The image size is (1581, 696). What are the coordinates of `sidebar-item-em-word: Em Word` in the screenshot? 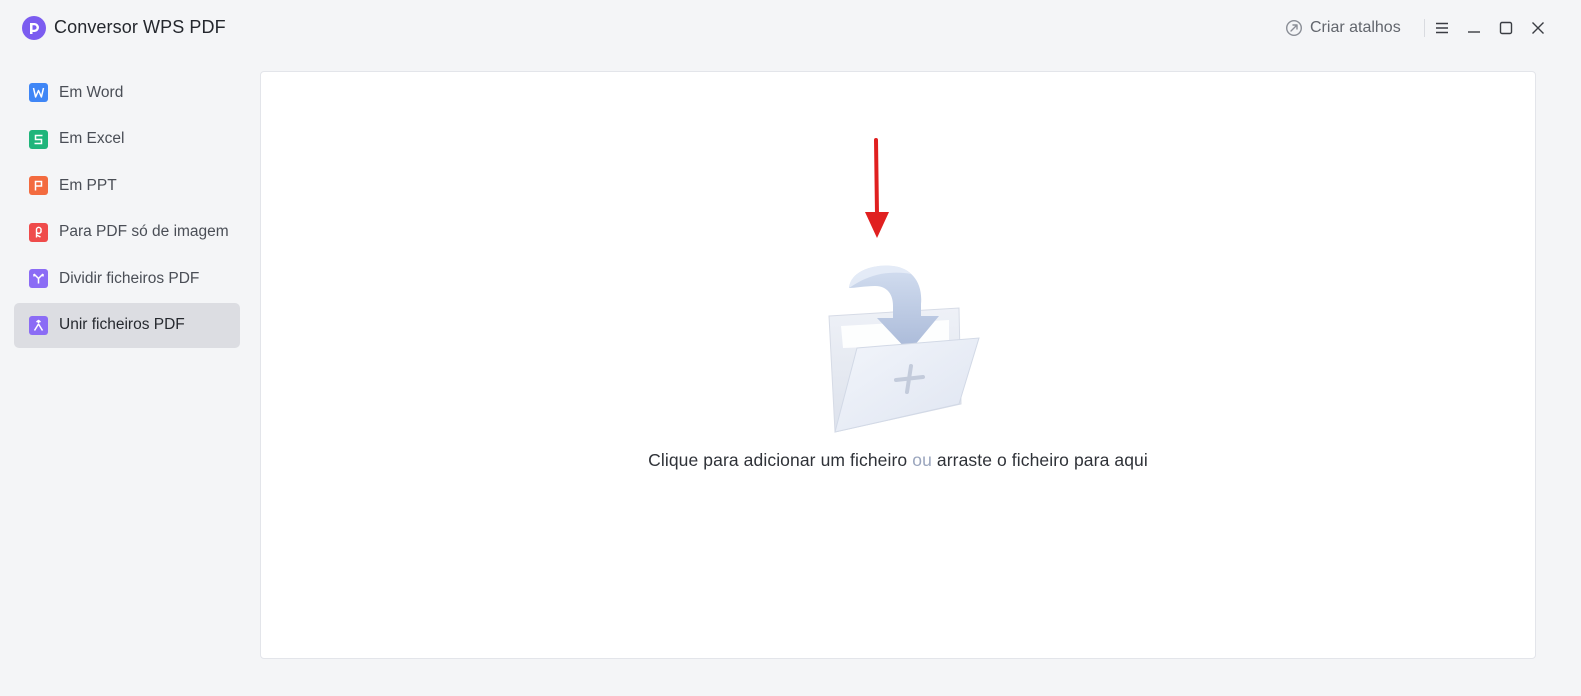 It's located at (127, 92).